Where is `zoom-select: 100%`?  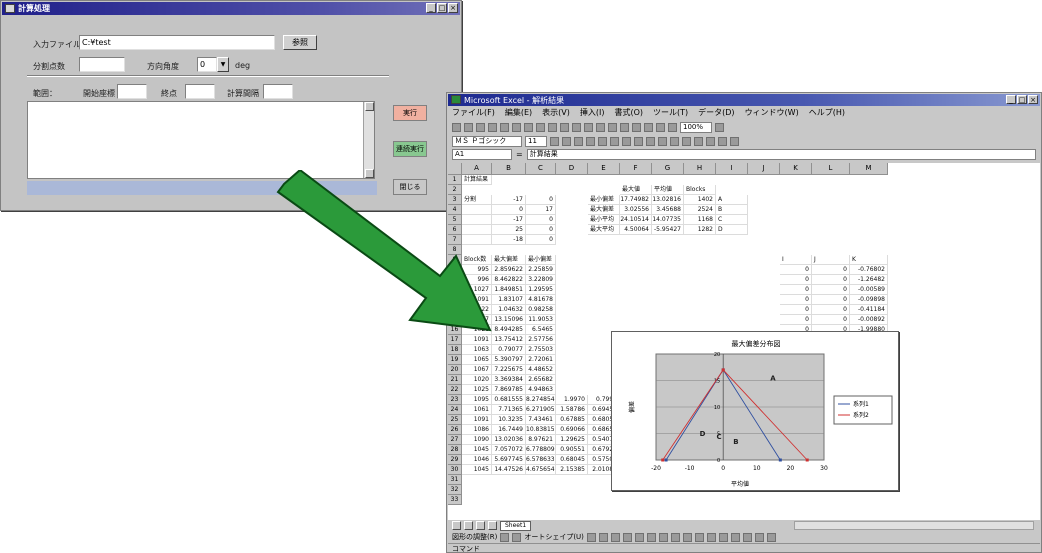 zoom-select: 100% is located at coordinates (696, 127).